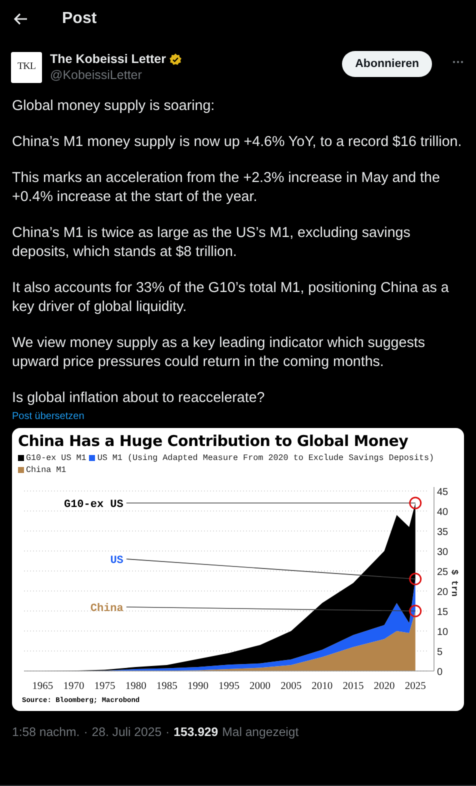  I want to click on post-paragraph: Is global inflation about to reaccelerate?, so click(139, 398).